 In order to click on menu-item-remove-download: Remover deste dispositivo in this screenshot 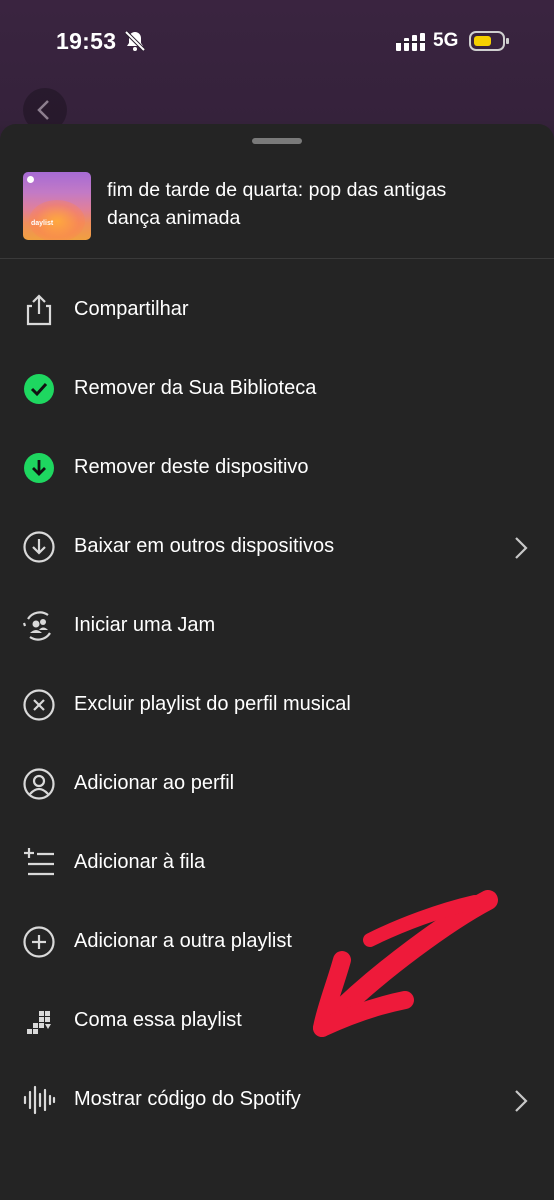, I will do `click(277, 468)`.